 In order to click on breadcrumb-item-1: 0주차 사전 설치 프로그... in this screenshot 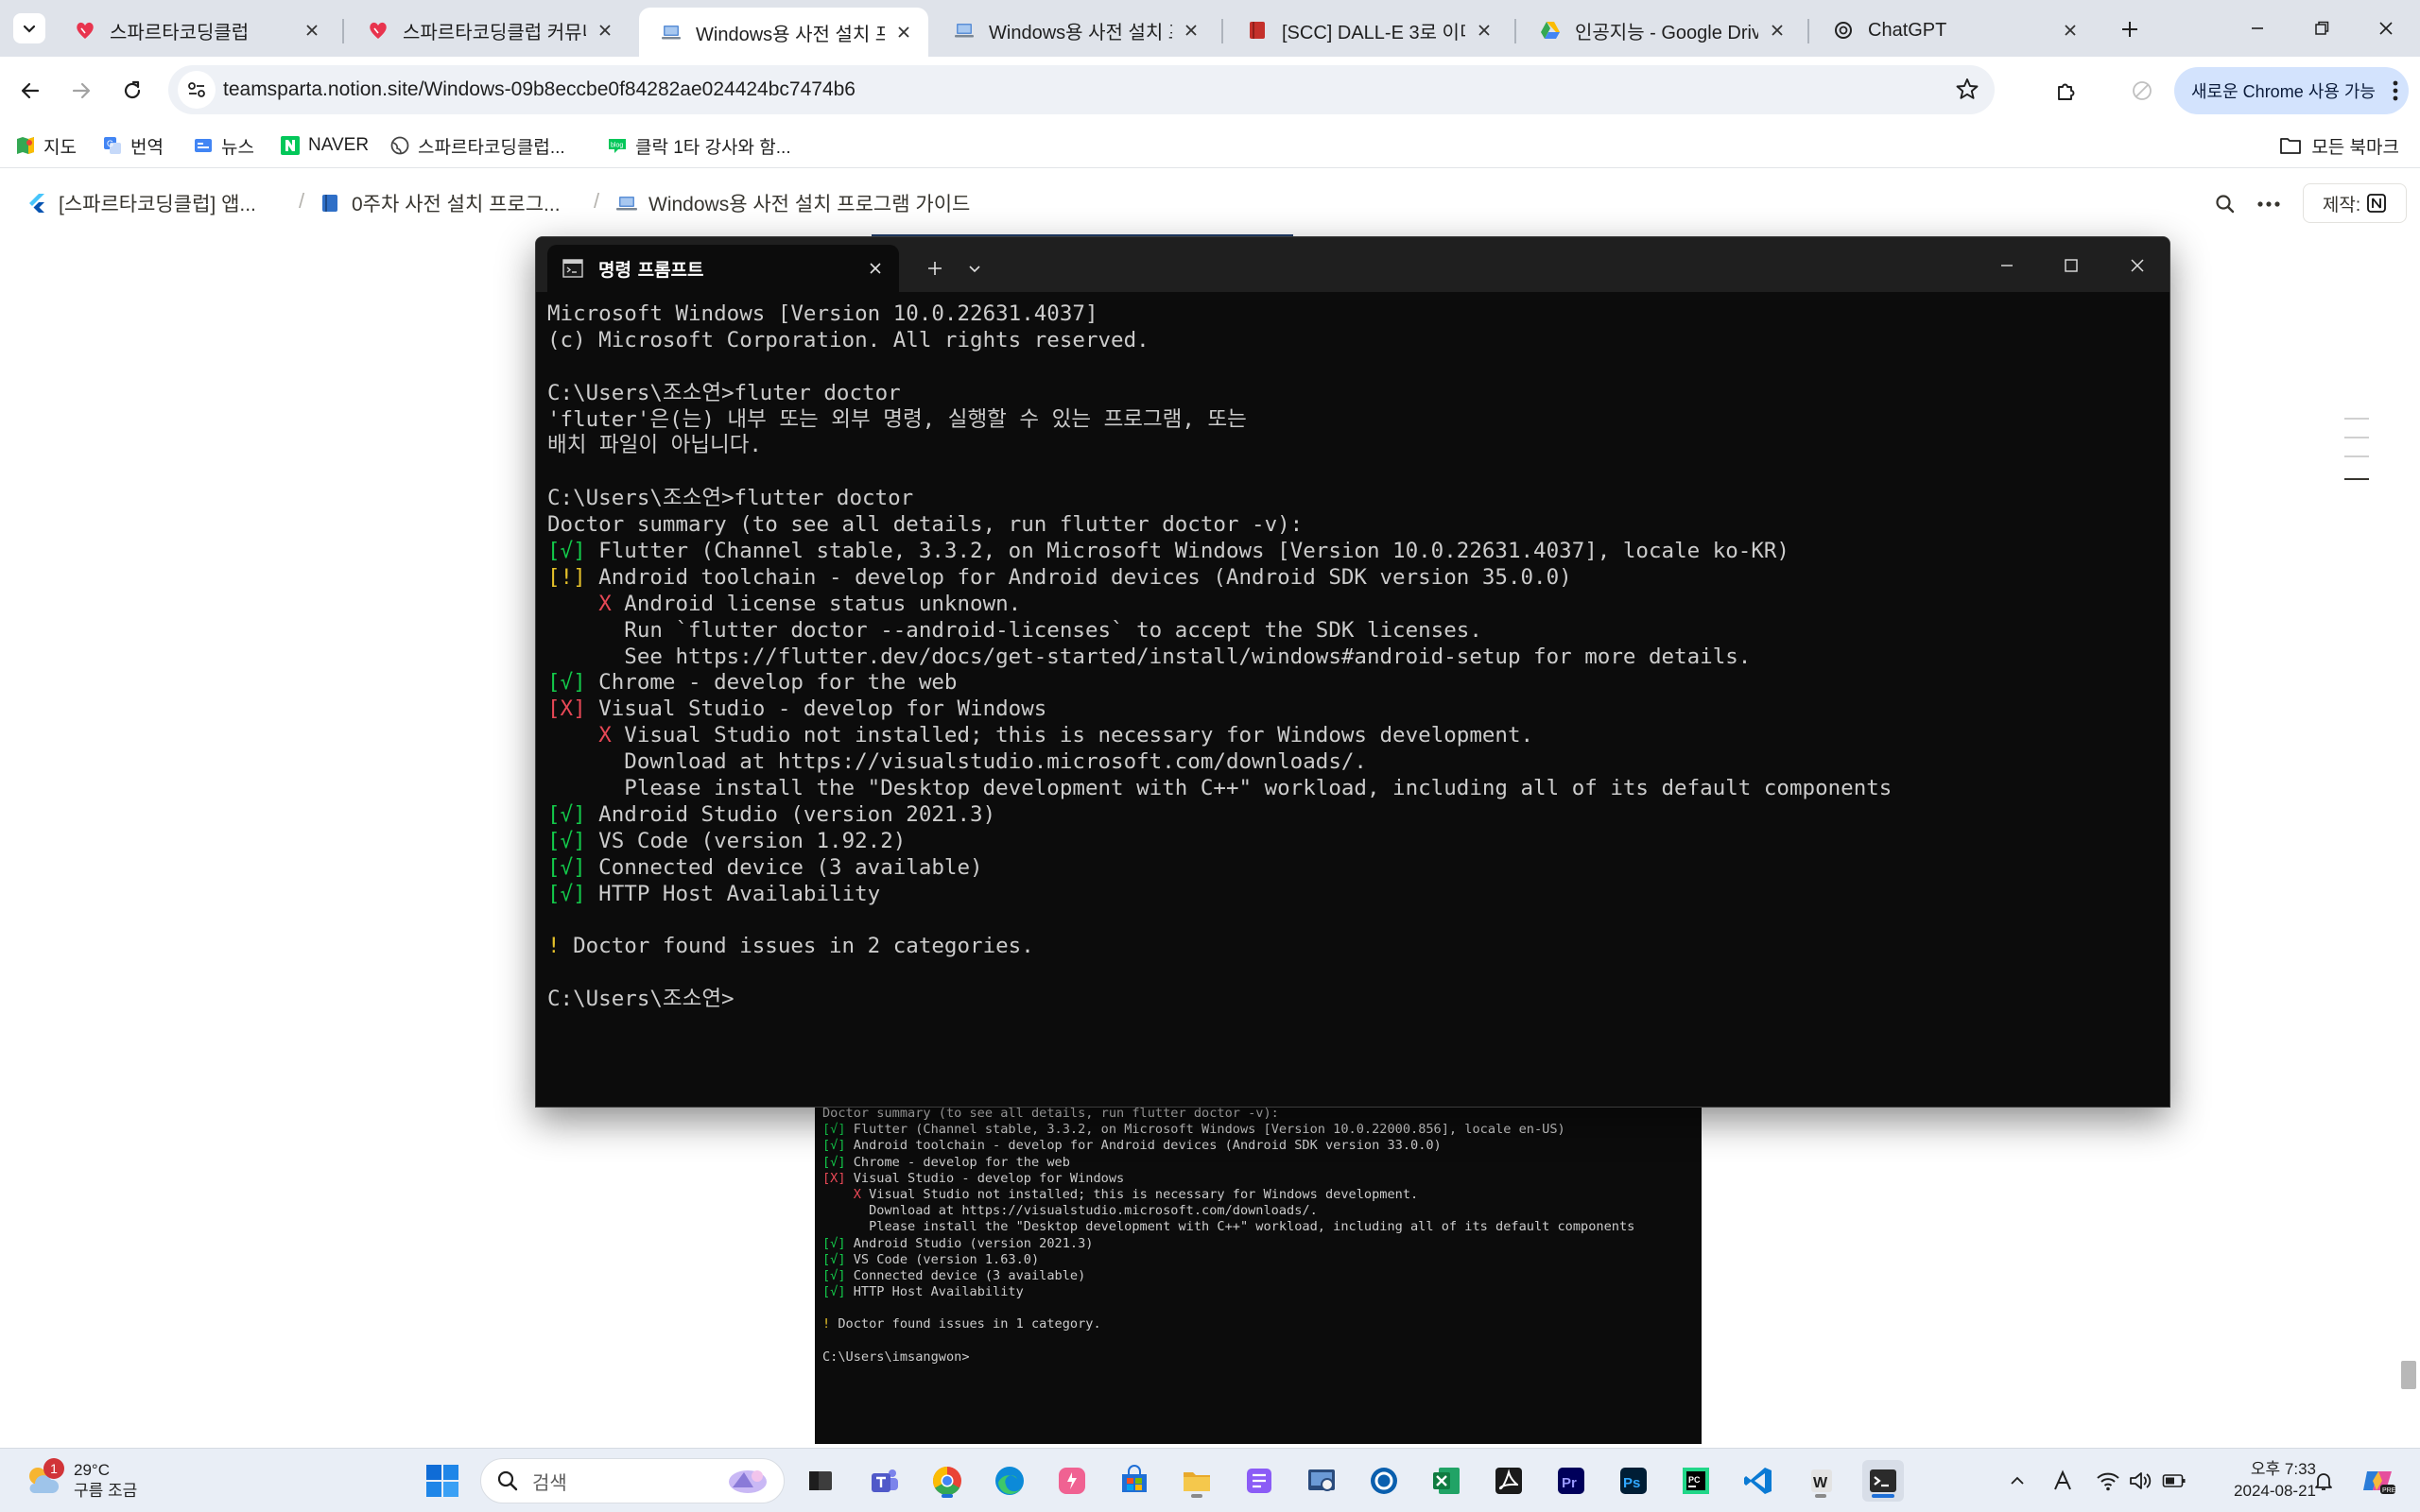, I will do `click(439, 203)`.